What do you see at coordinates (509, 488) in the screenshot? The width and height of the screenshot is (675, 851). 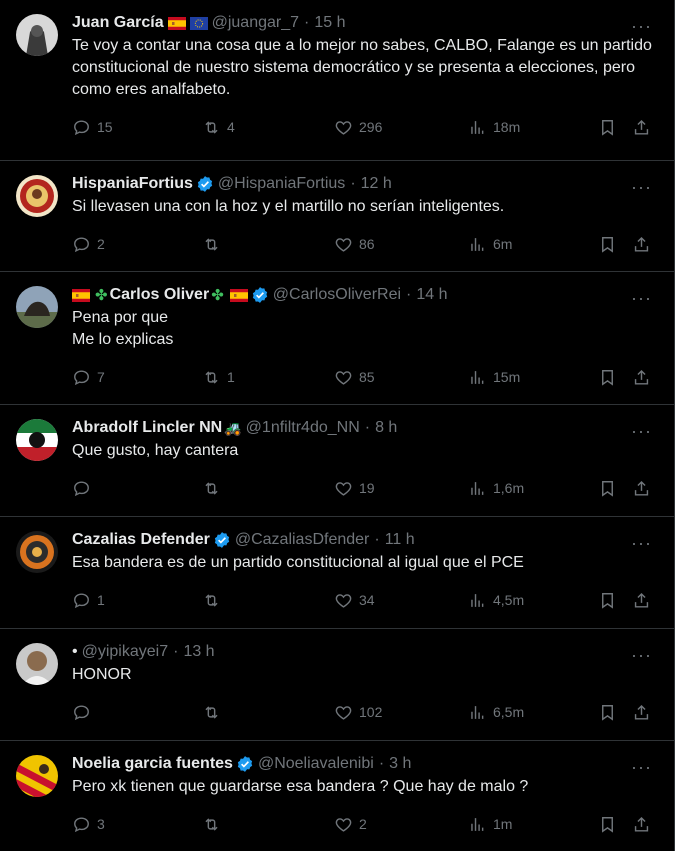 I see `view-count: 1,6m` at bounding box center [509, 488].